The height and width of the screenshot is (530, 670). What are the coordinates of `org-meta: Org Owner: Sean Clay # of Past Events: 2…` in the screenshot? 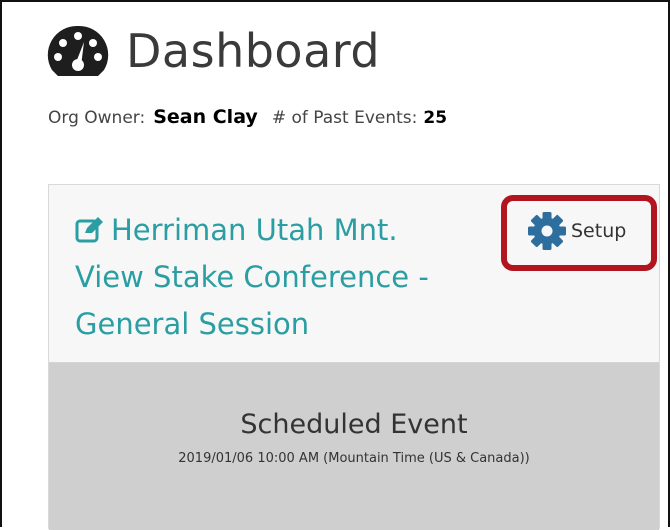 It's located at (247, 117).